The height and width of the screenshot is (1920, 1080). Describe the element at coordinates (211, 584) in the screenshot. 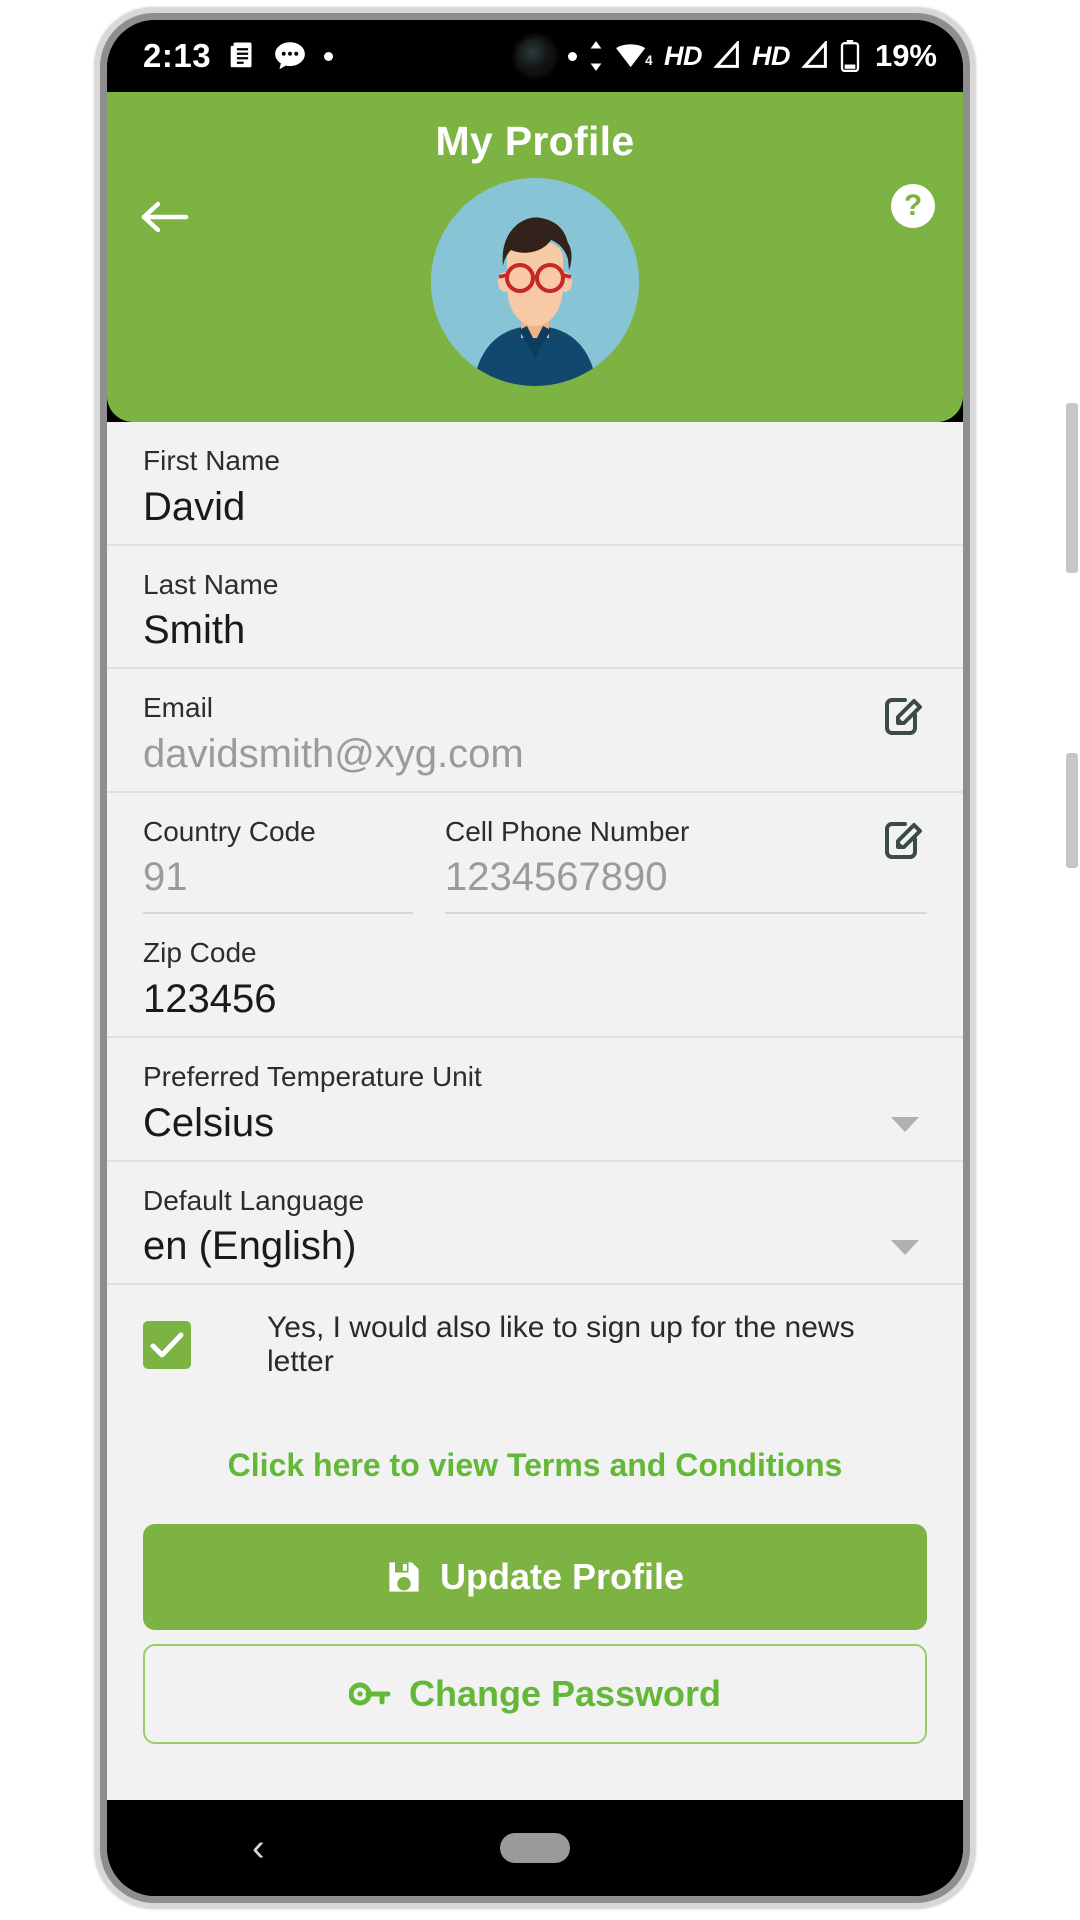

I see `last-name-label: Last Name` at that location.